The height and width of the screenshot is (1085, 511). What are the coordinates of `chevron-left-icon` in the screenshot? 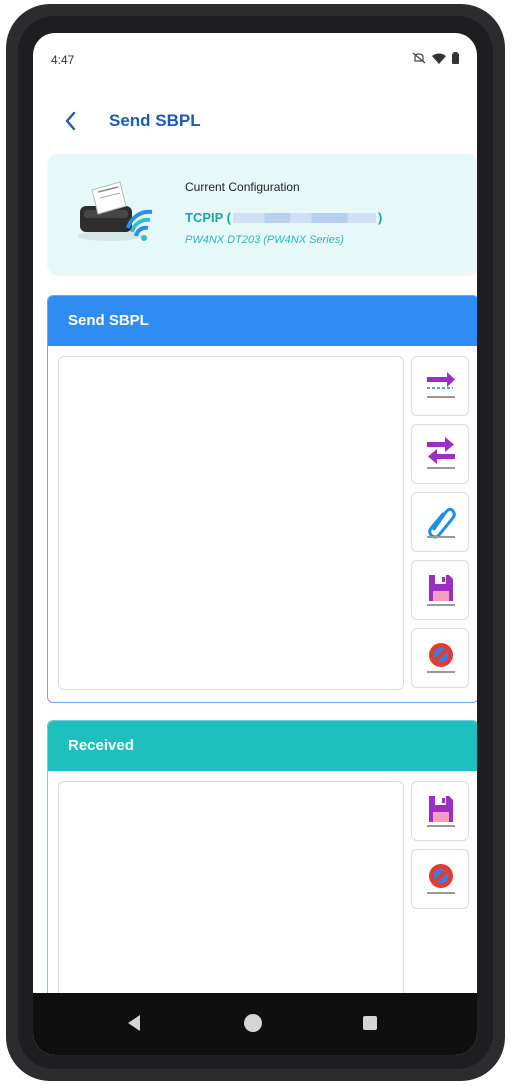 It's located at (70, 121).